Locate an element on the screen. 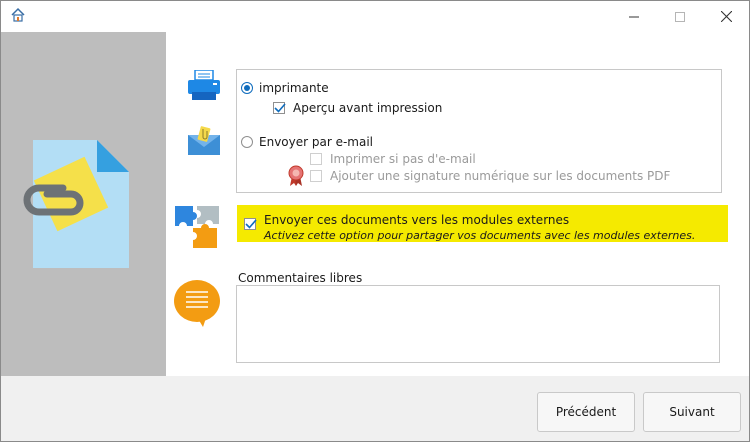 Image resolution: width=750 pixels, height=442 pixels. print-if-no-email-label: Imprimer si pas d'e-mail is located at coordinates (403, 159).